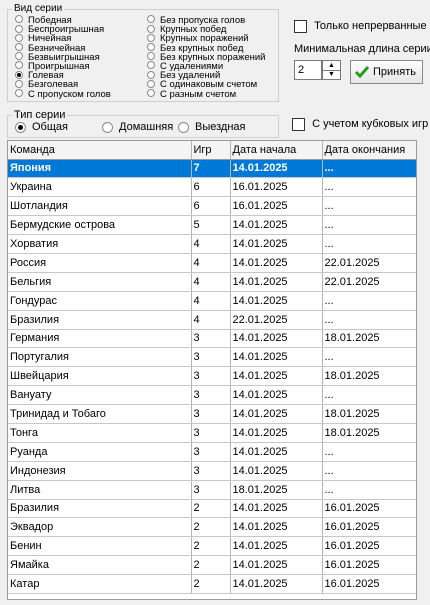  I want to click on games-cell: 7, so click(211, 169).